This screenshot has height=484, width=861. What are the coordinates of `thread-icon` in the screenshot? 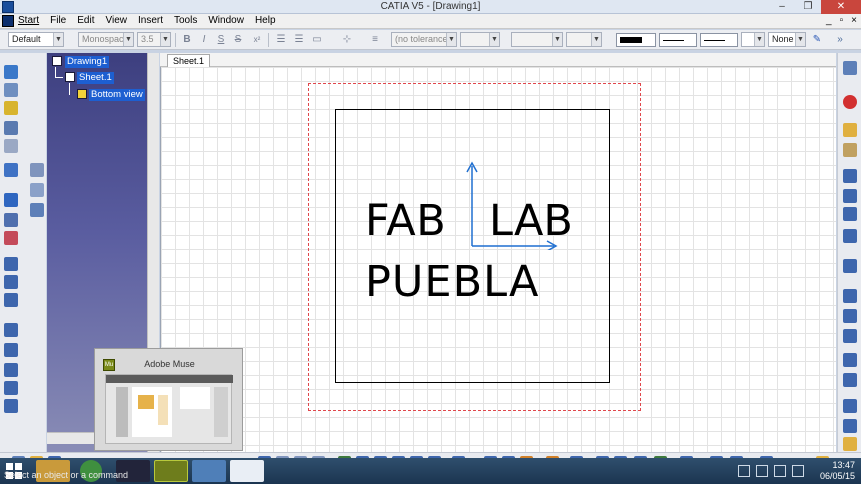 It's located at (11, 282).